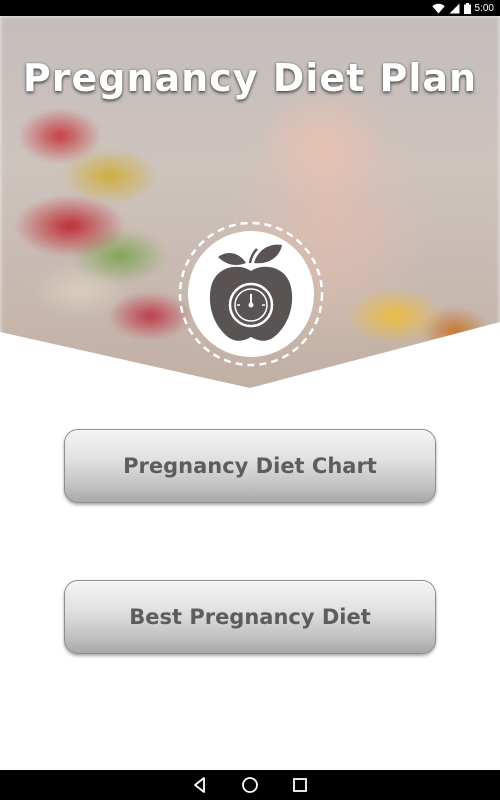 This screenshot has width=500, height=800. What do you see at coordinates (300, 785) in the screenshot?
I see `recents-icon` at bounding box center [300, 785].